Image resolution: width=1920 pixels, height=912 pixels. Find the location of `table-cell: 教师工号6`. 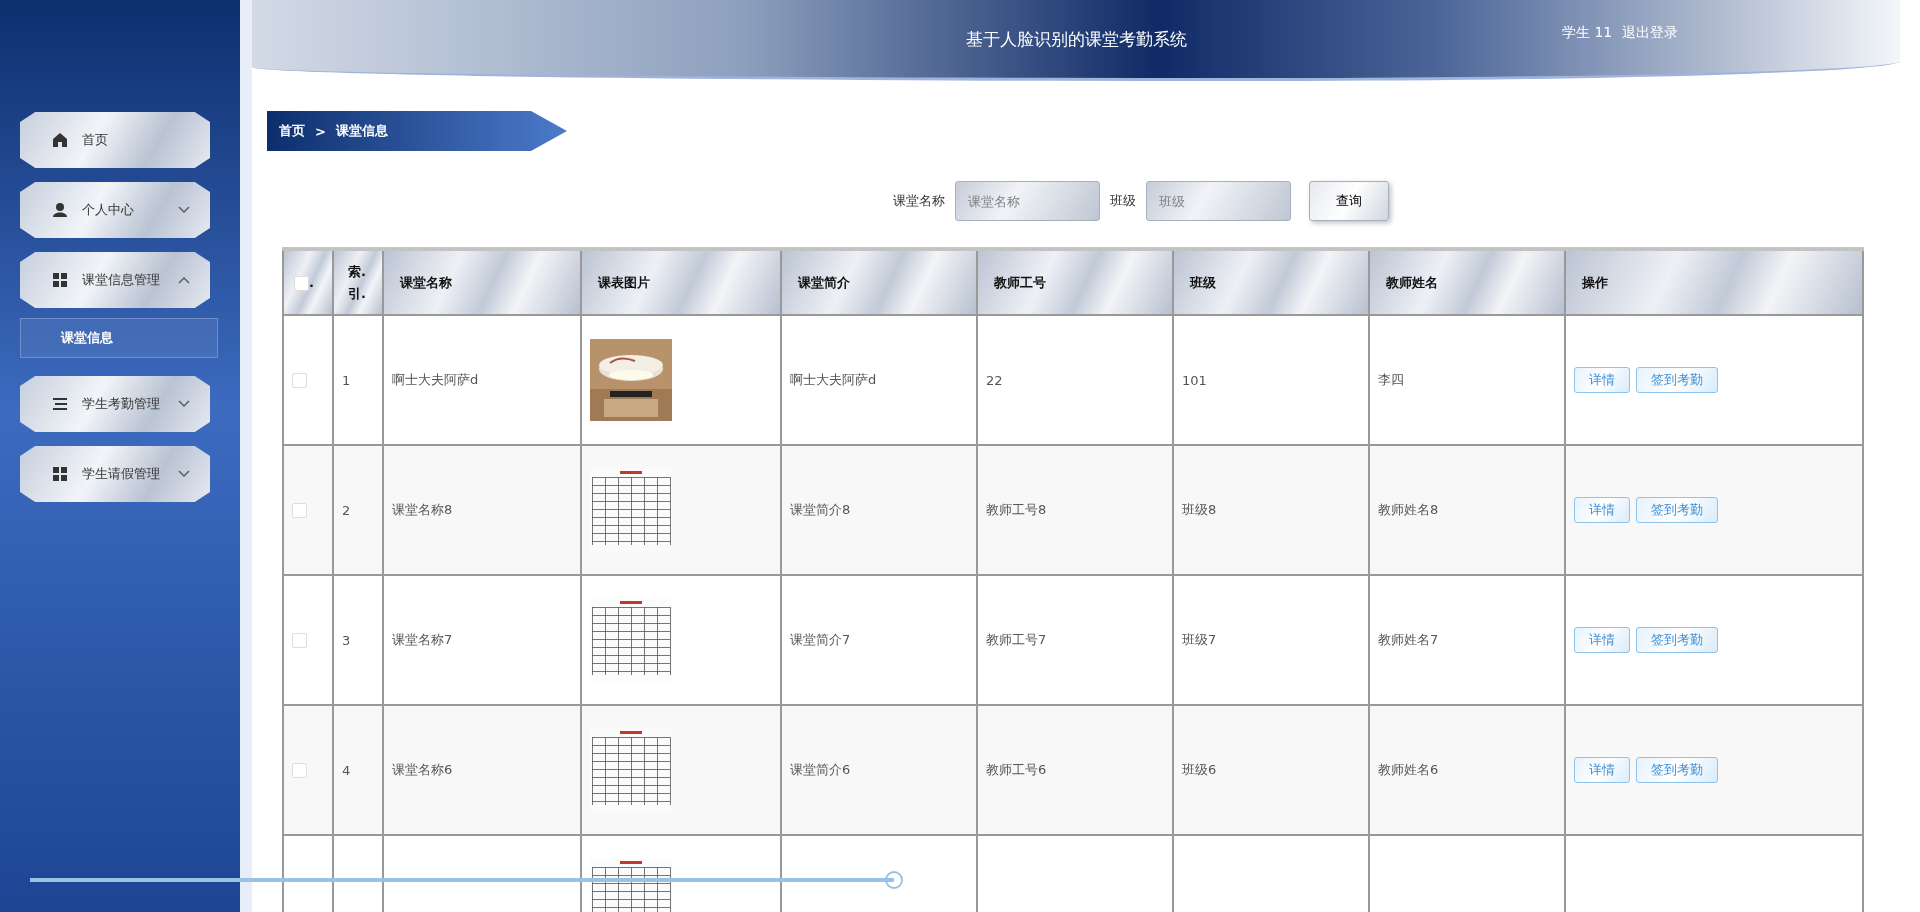

table-cell: 教师工号6 is located at coordinates (1016, 769).